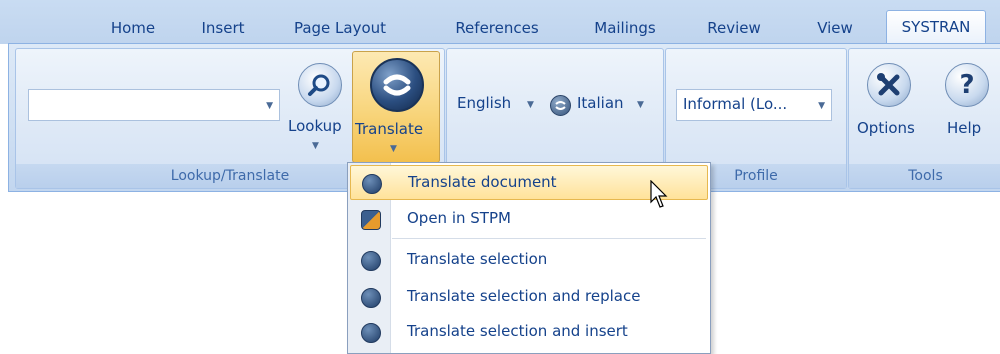 The width and height of the screenshot is (1000, 354). What do you see at coordinates (924, 176) in the screenshot?
I see `group-caption-tools: Tools` at bounding box center [924, 176].